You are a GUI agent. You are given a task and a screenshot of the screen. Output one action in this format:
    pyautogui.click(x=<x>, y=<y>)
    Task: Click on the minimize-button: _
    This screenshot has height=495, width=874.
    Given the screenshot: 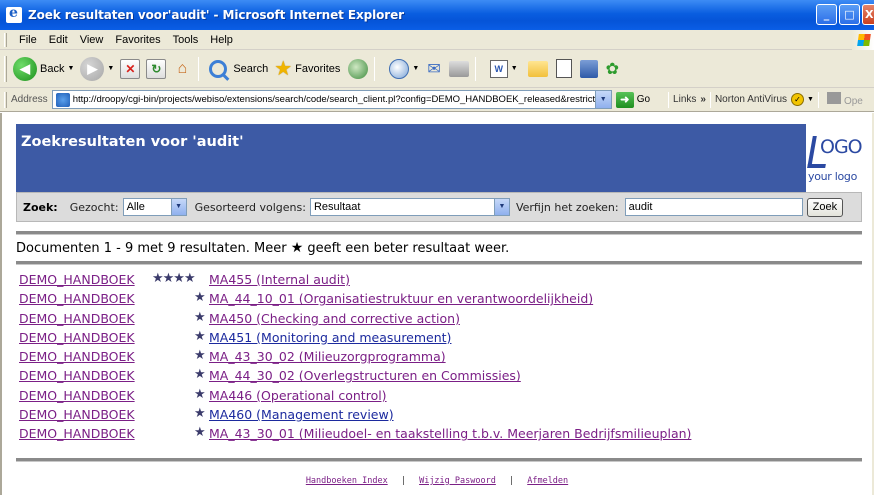 What is the action you would take?
    pyautogui.click(x=826, y=14)
    